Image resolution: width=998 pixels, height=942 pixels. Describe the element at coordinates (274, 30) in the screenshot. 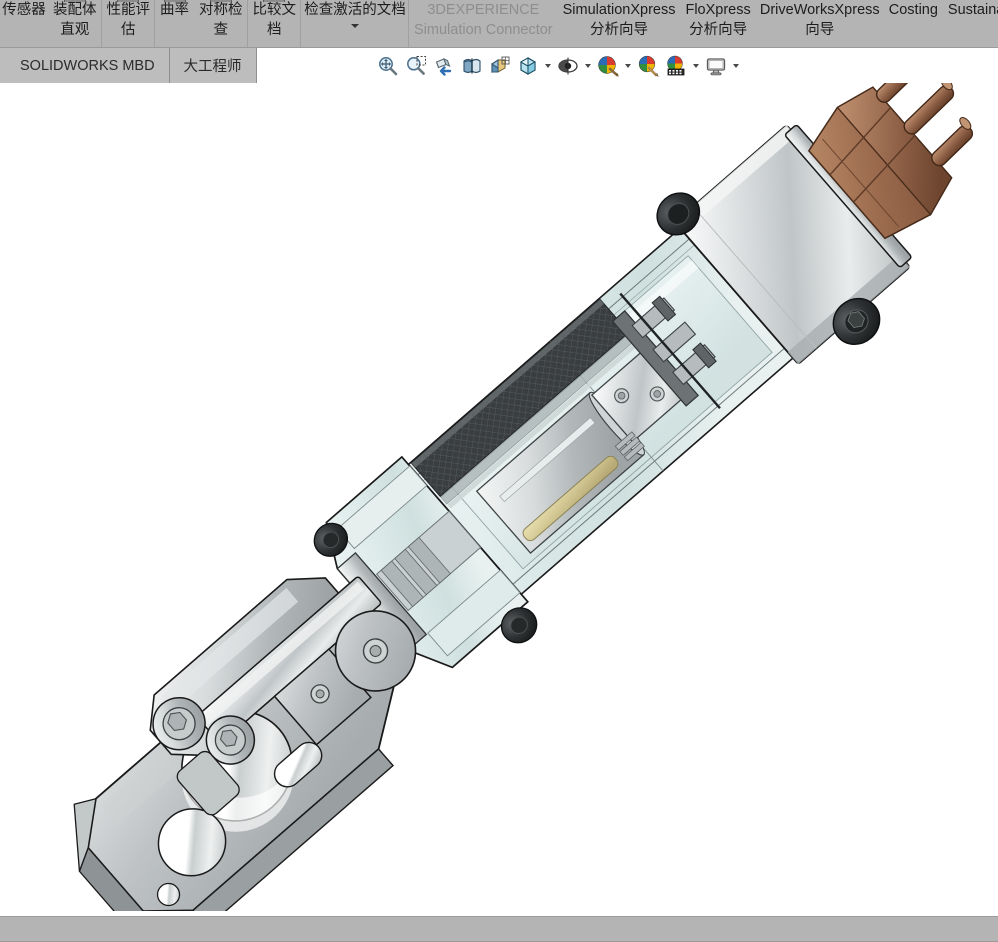

I see `ribbon-command-sublabel: 档` at that location.